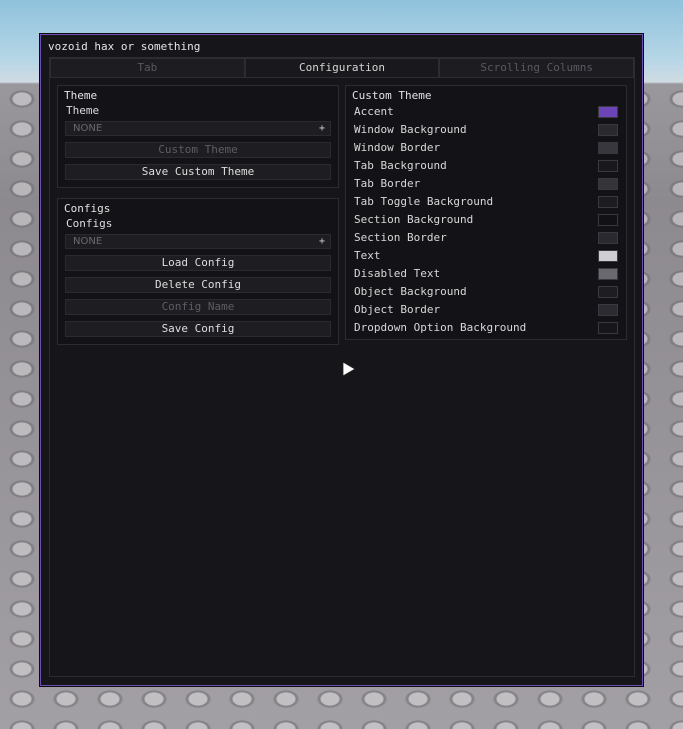 This screenshot has height=729, width=683. What do you see at coordinates (198, 150) in the screenshot?
I see `custom-theme-button: Custom Theme` at bounding box center [198, 150].